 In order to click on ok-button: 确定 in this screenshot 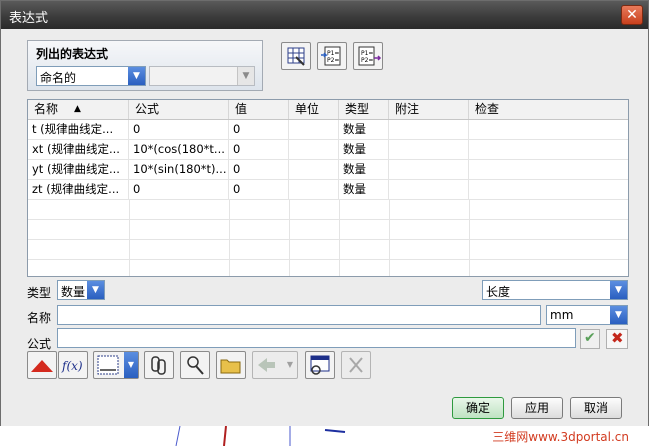, I will do `click(478, 408)`.